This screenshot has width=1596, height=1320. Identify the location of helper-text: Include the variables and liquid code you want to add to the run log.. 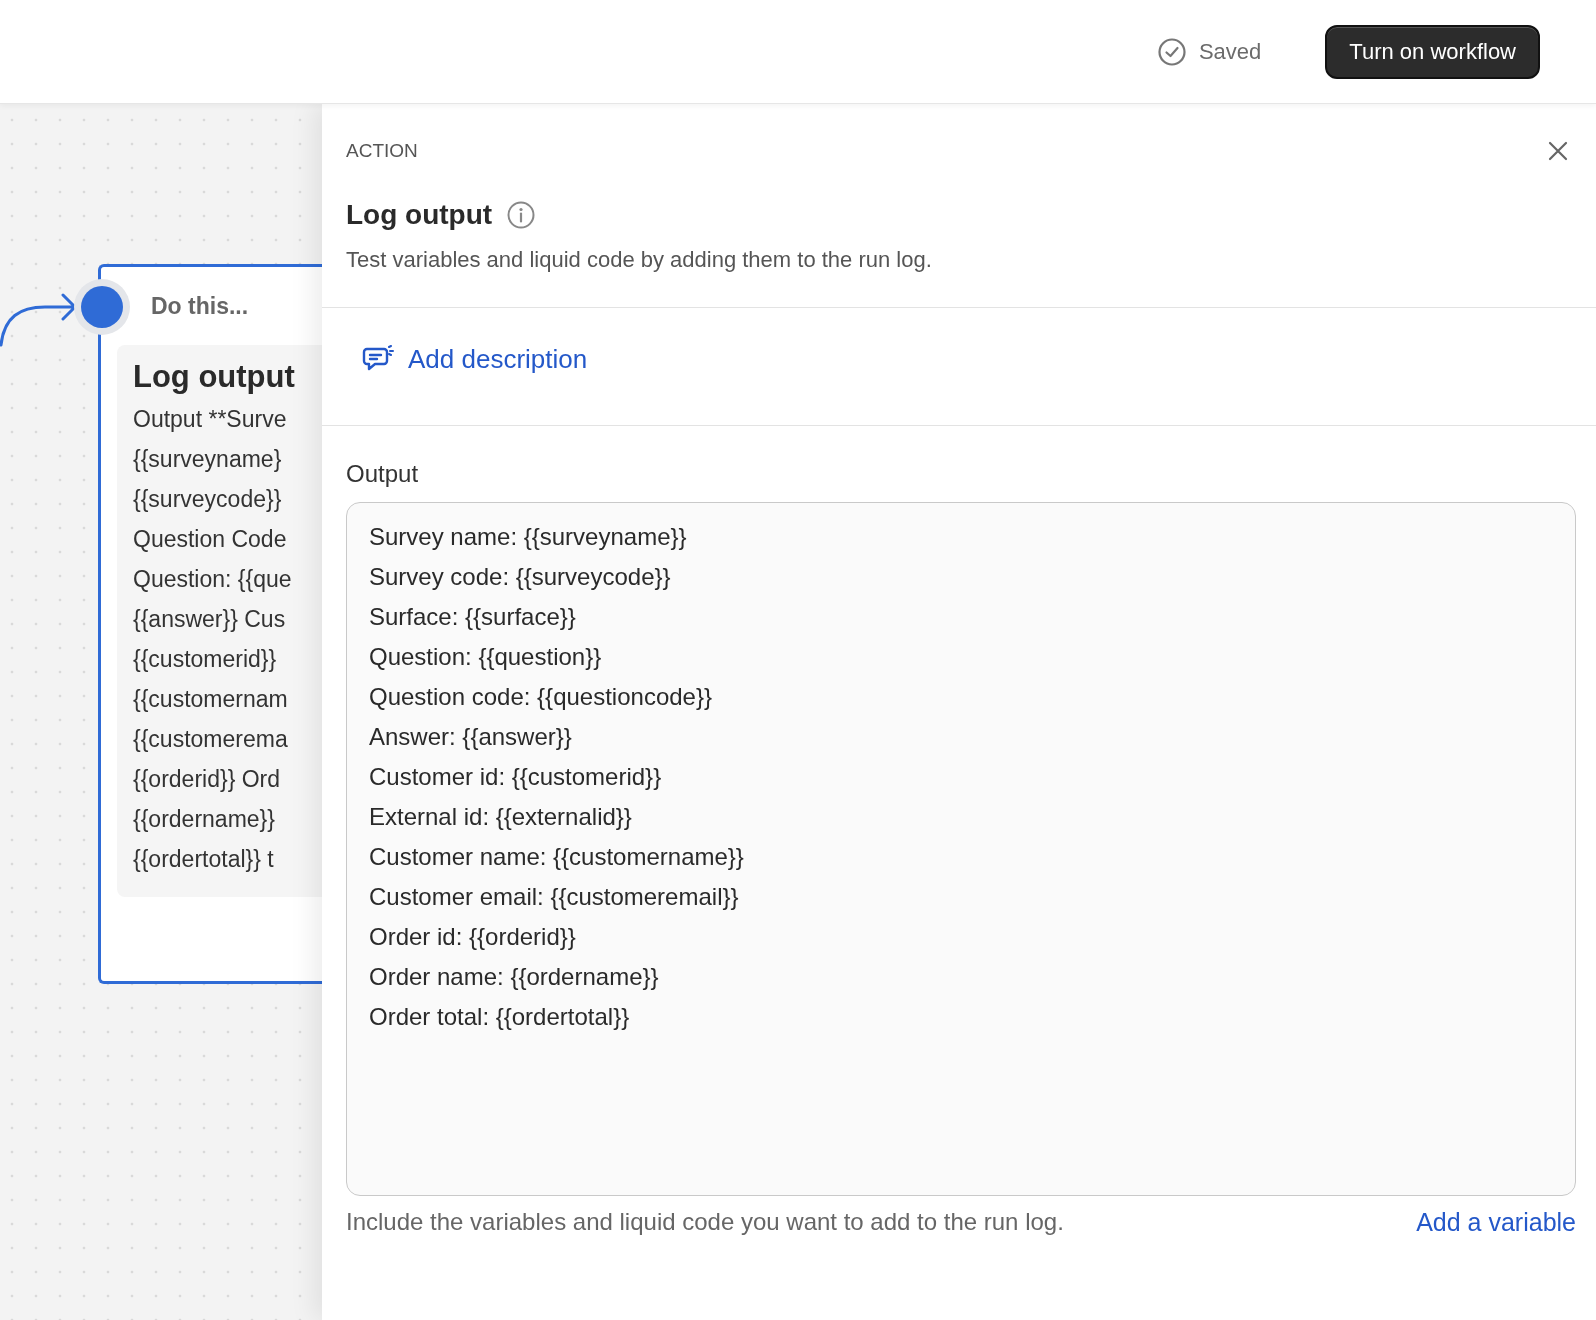
(705, 1222).